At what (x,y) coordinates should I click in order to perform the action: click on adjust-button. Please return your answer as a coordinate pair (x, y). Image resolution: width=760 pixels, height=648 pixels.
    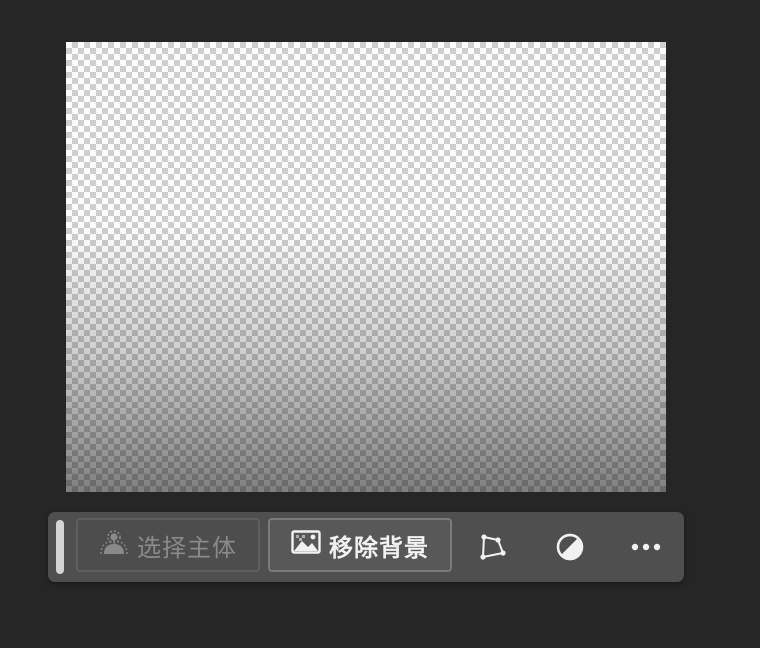
    Looking at the image, I should click on (570, 547).